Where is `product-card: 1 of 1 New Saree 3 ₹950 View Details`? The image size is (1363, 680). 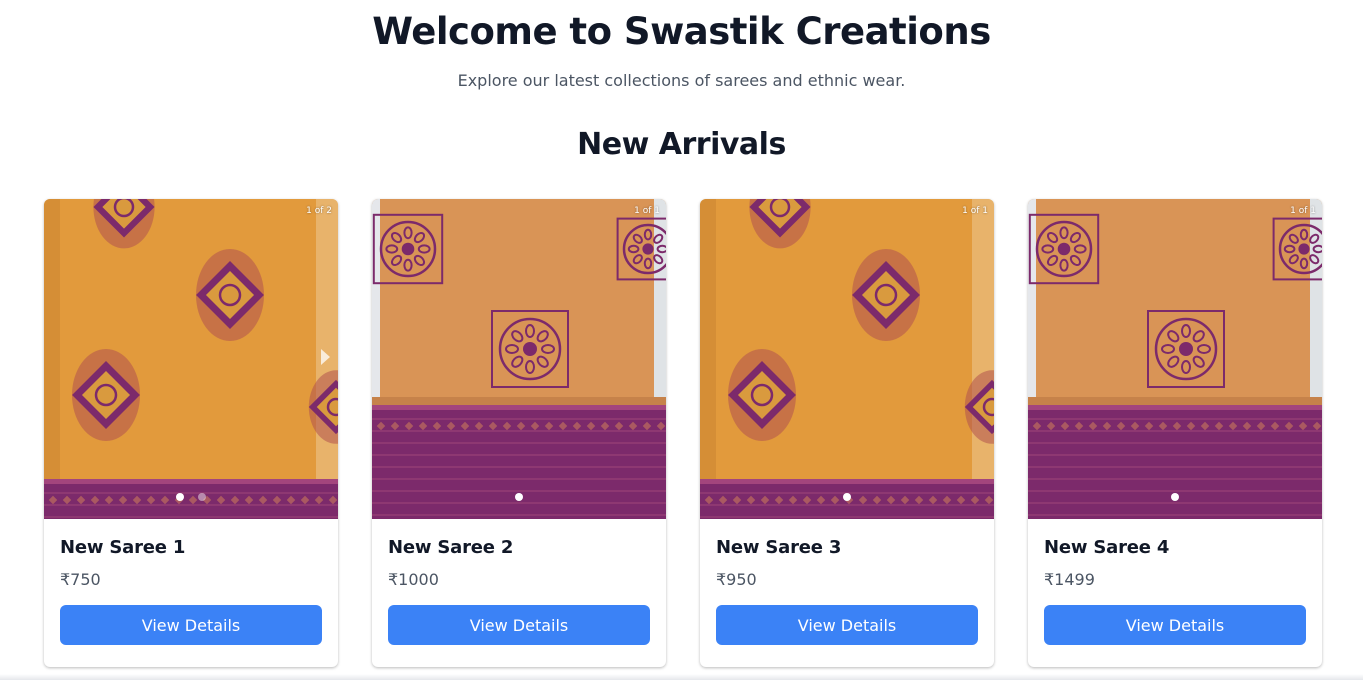
product-card: 1 of 1 New Saree 3 ₹950 View Details is located at coordinates (847, 433).